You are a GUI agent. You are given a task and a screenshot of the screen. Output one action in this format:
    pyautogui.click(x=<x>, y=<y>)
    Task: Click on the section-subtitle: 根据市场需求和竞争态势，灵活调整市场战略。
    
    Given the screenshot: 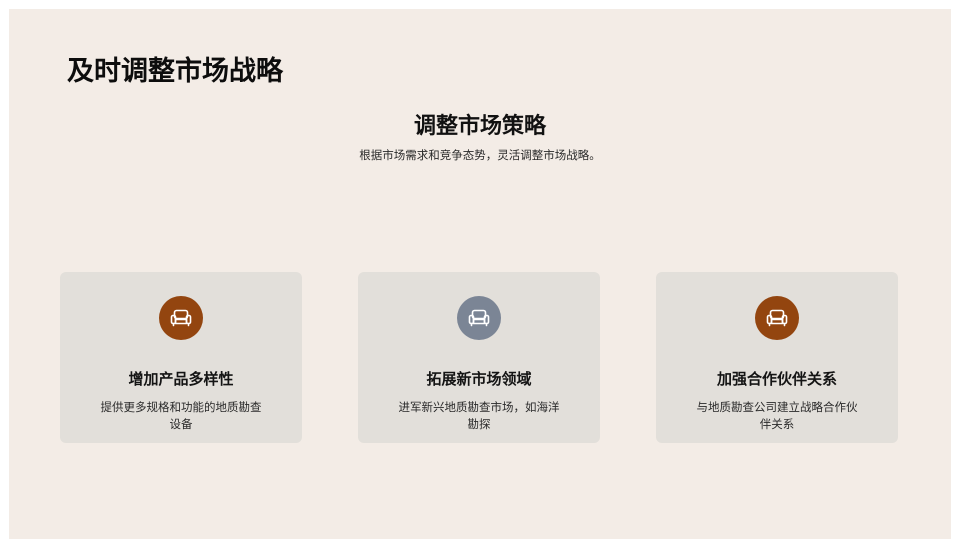 What is the action you would take?
    pyautogui.click(x=480, y=155)
    